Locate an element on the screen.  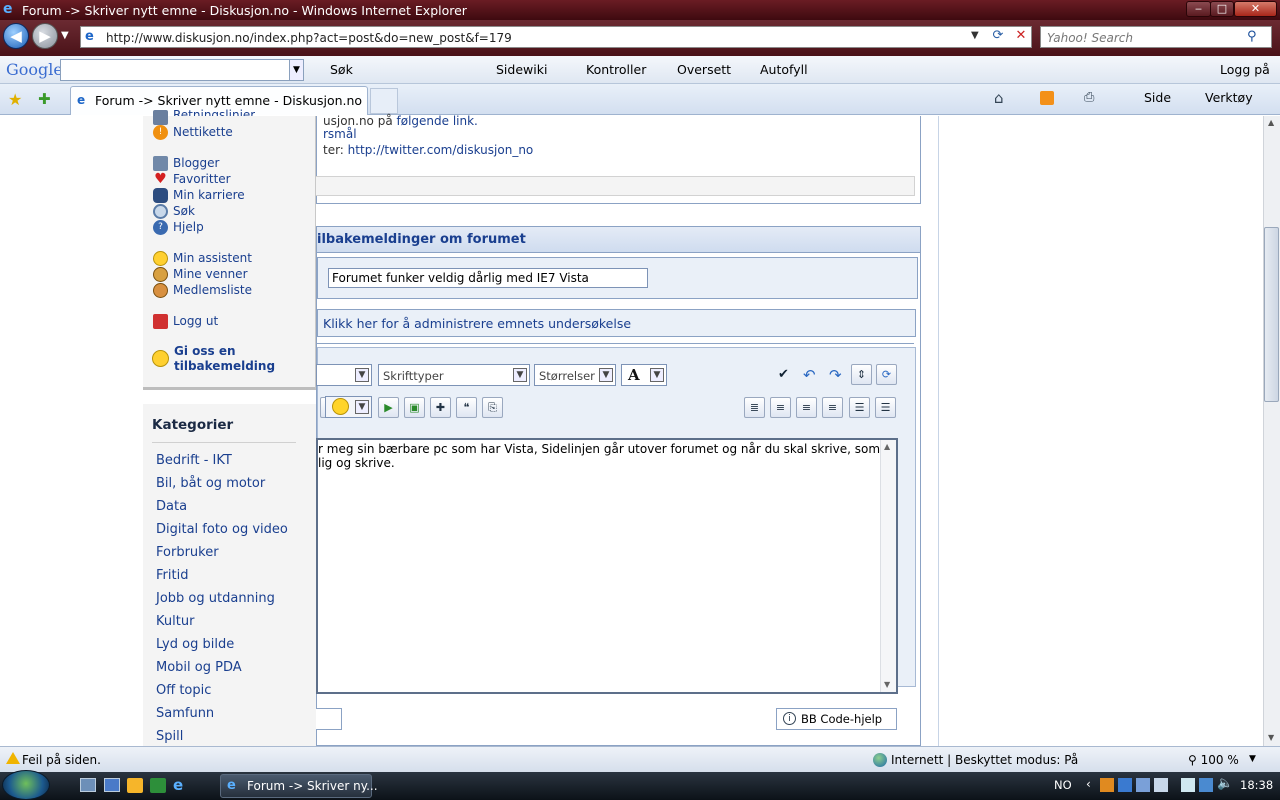
align-center-icon: ≡ is located at coordinates (806, 407).